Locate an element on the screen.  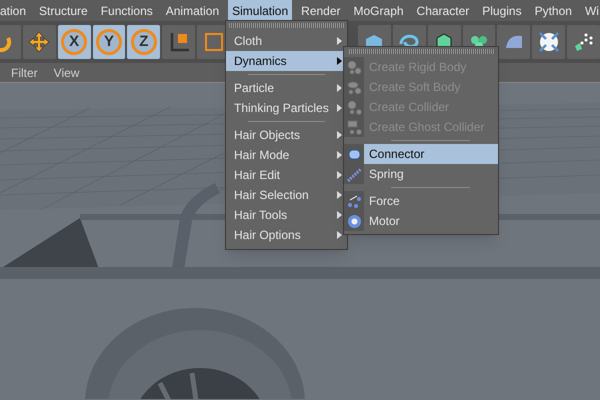
move-arrows-icon is located at coordinates (39, 42).